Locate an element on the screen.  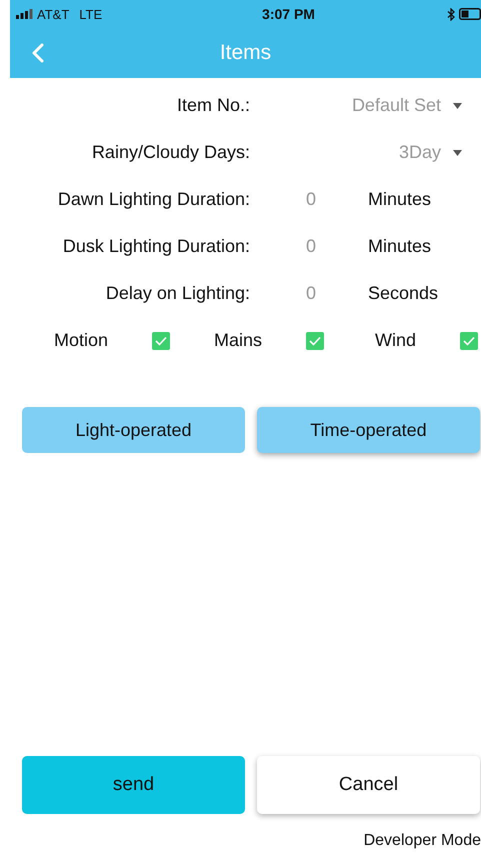
checkbox-label: Motion is located at coordinates (80, 340).